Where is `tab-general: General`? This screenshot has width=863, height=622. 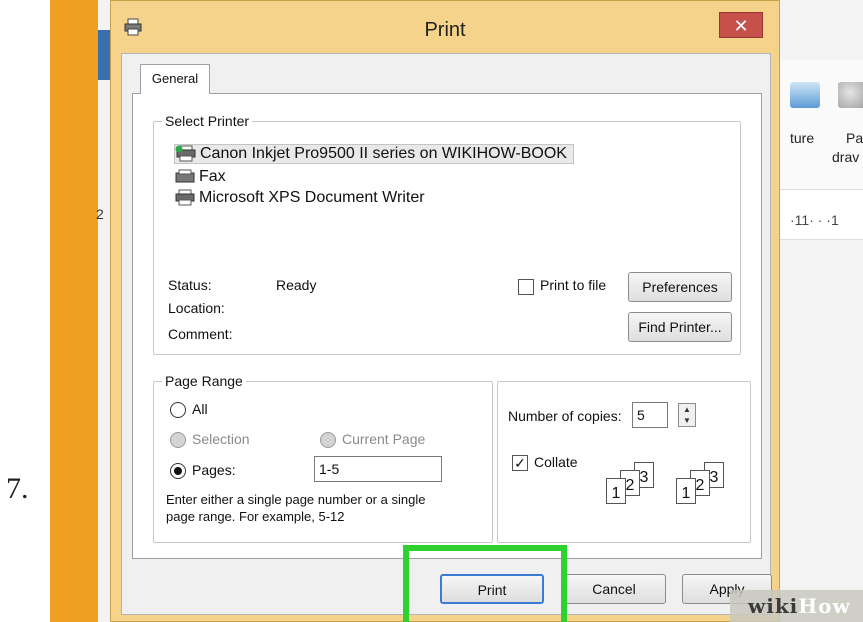 tab-general: General is located at coordinates (175, 79).